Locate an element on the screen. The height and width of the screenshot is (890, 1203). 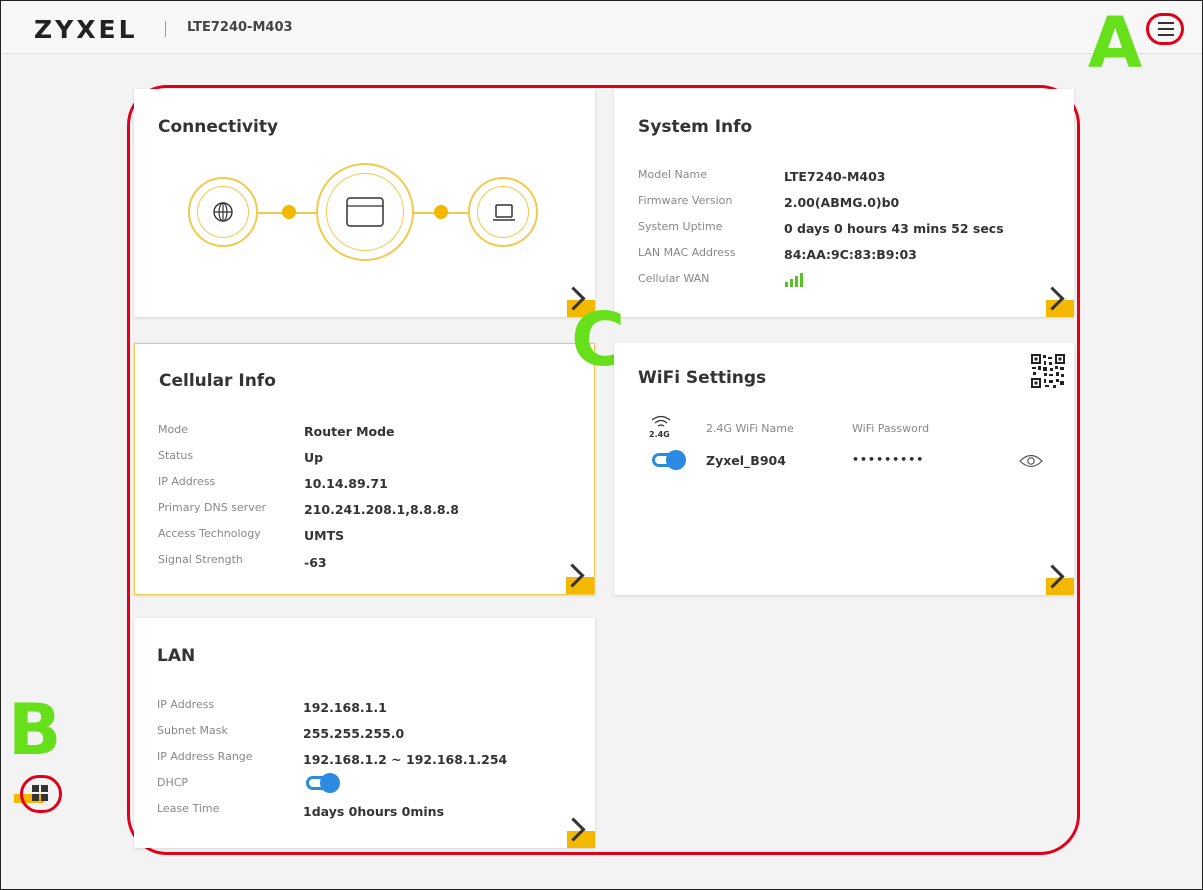
globe-icon is located at coordinates (223, 212).